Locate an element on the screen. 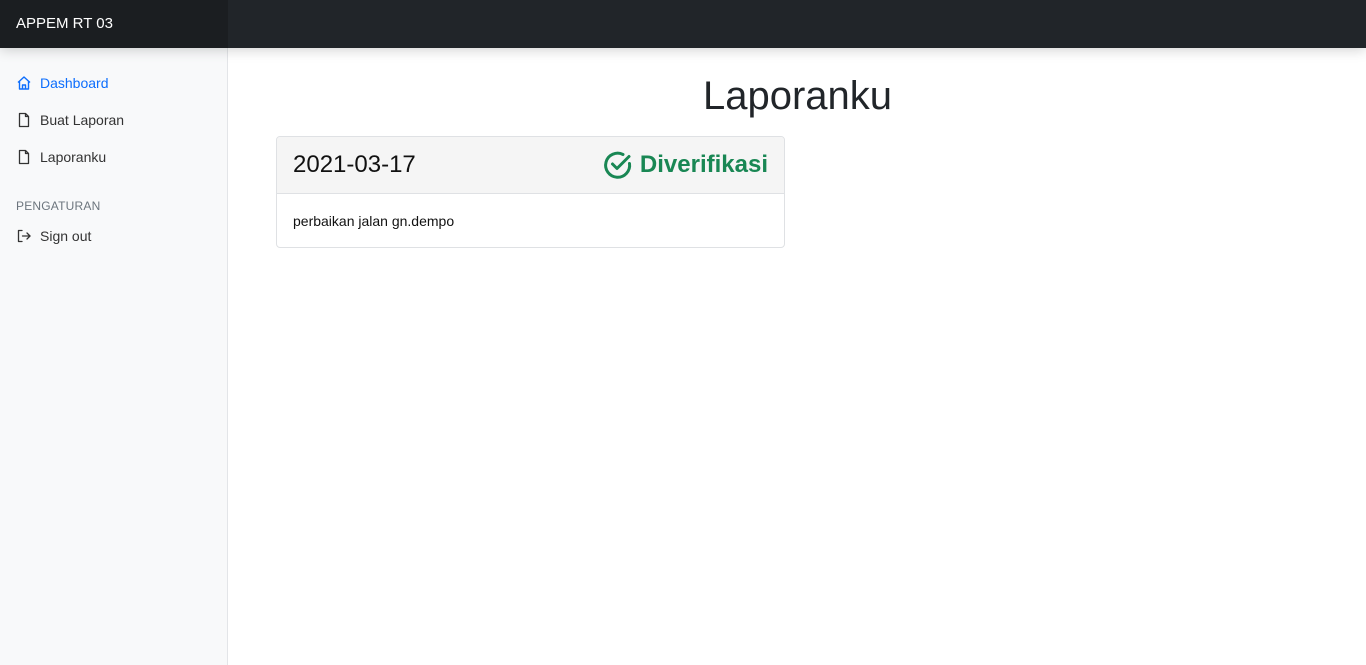  sidebar-item-label: Dashboard is located at coordinates (74, 83).